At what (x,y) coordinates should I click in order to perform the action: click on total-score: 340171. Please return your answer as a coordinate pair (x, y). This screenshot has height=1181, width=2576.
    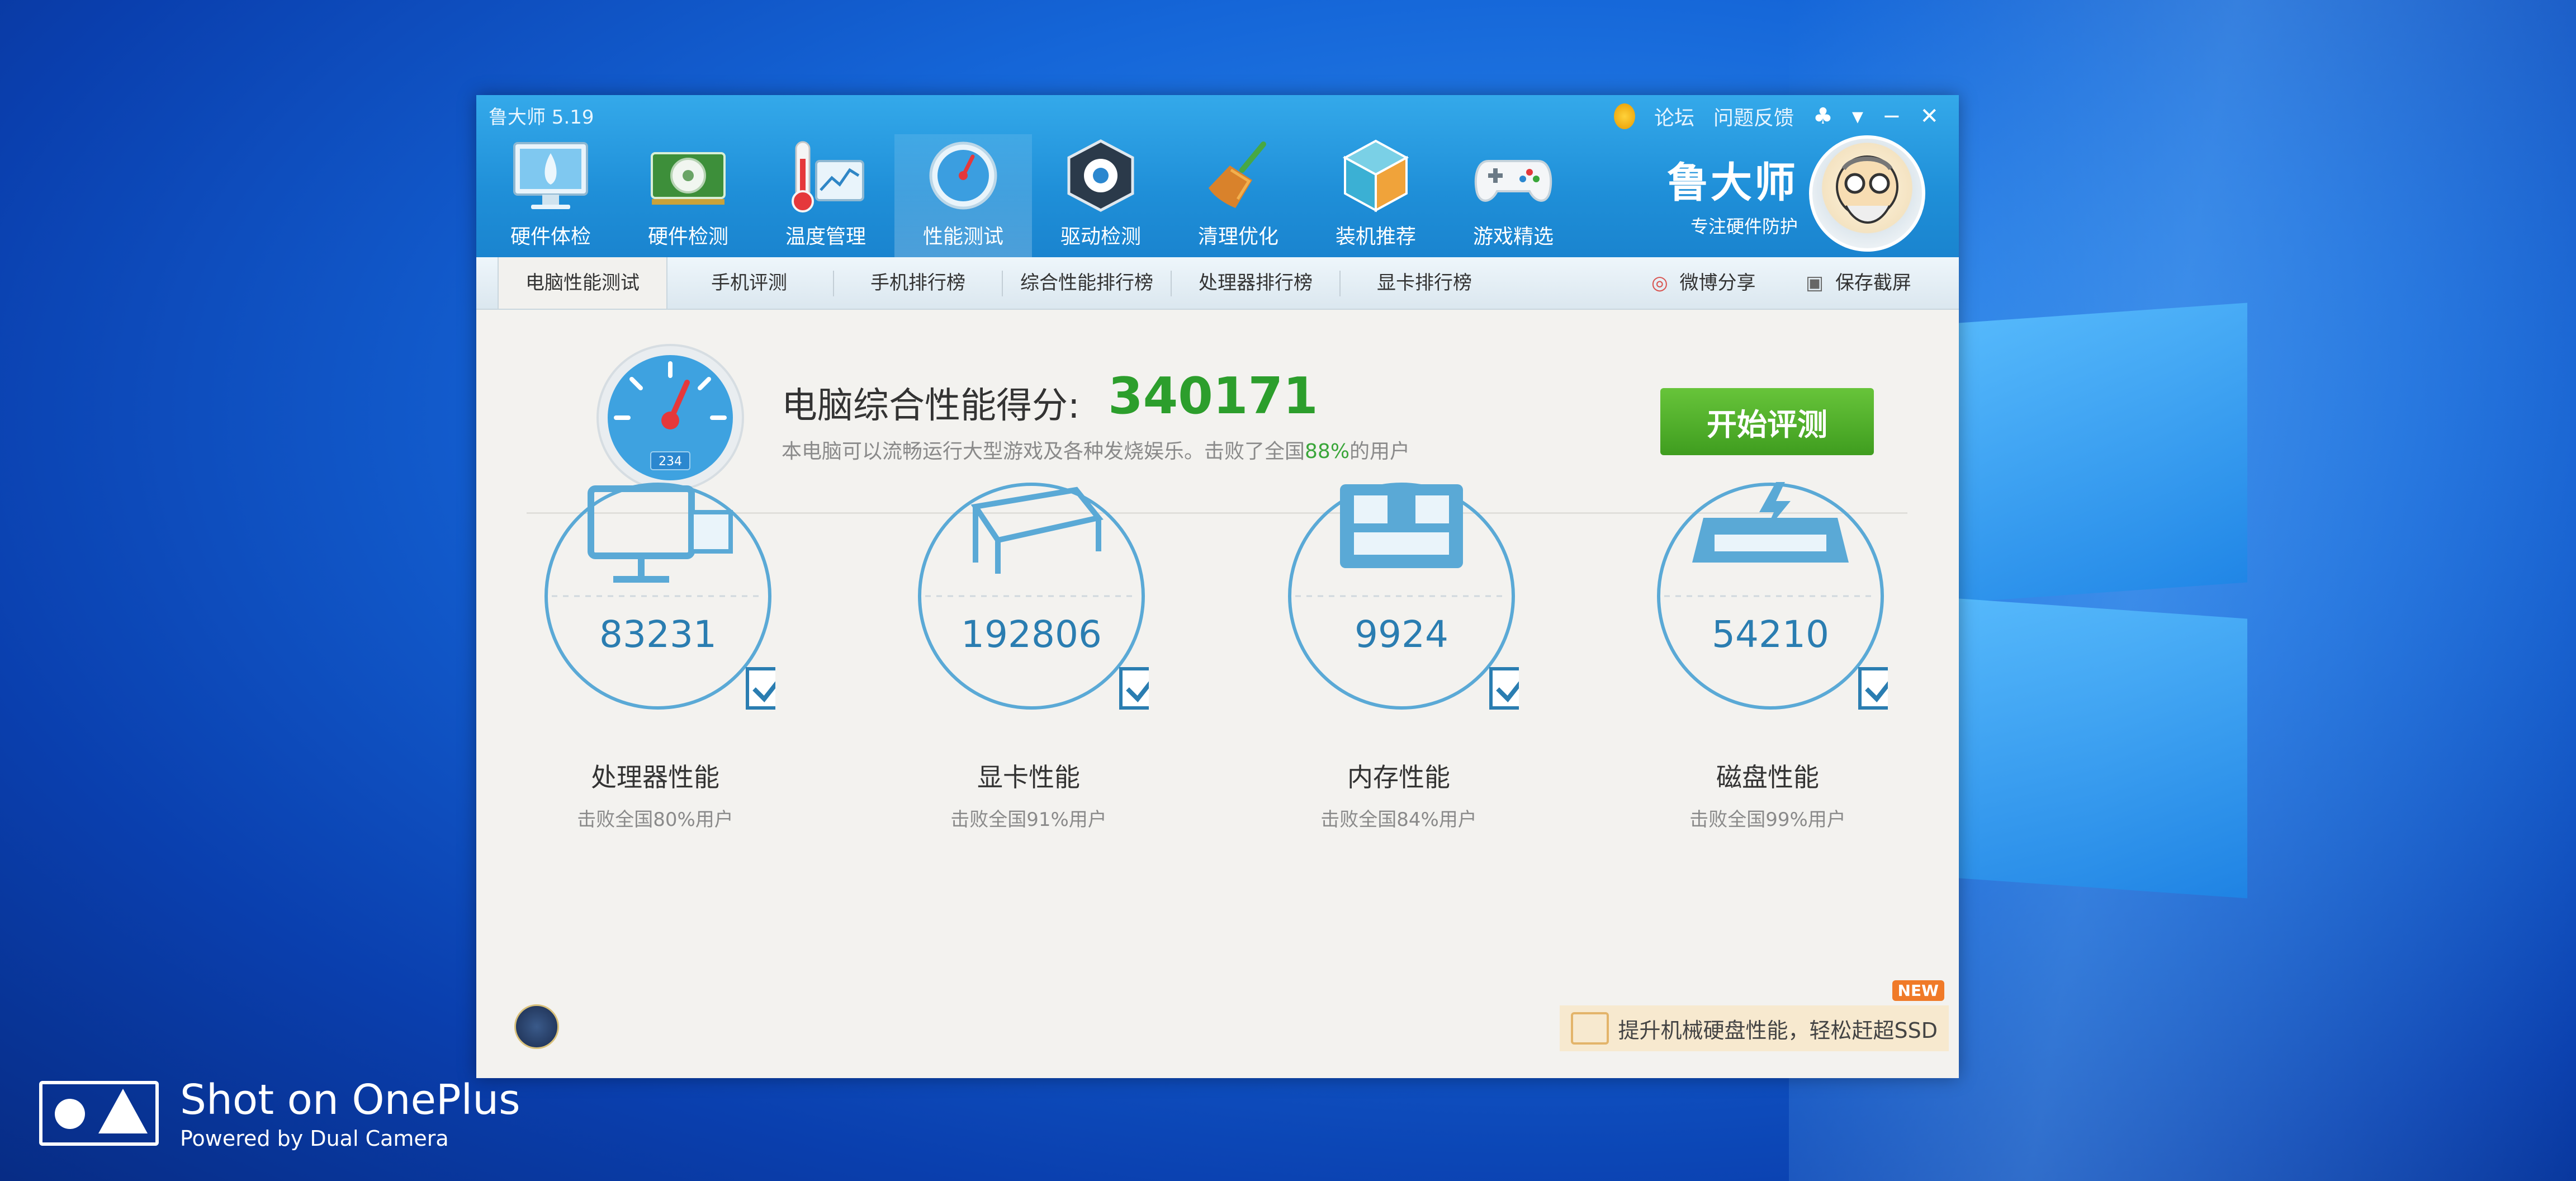
    Looking at the image, I should click on (1213, 396).